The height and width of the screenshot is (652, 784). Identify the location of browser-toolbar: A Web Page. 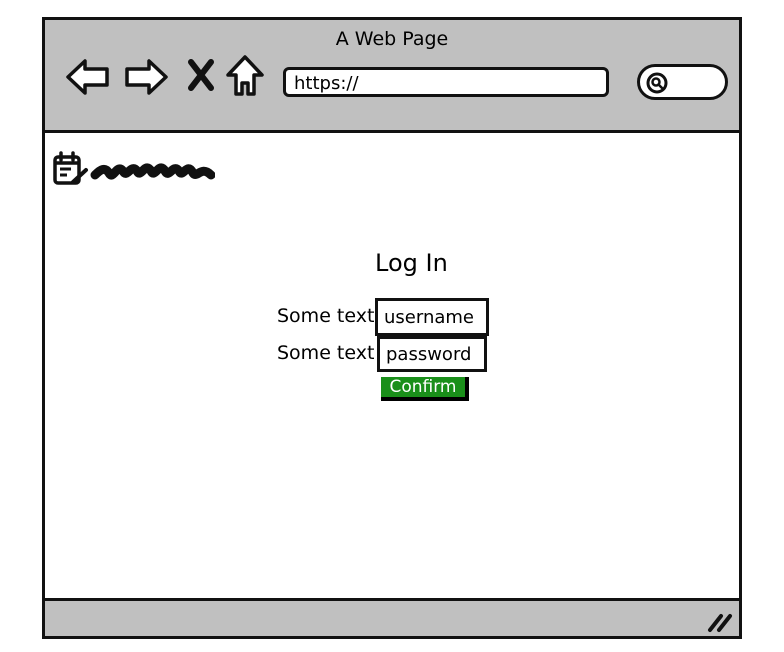
(392, 75).